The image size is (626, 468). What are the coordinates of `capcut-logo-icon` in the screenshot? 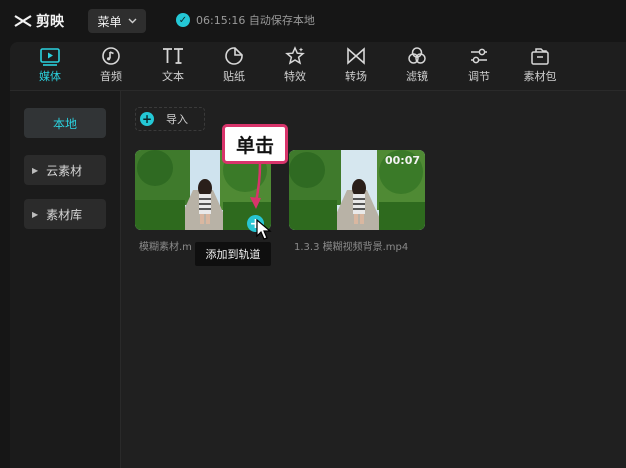 It's located at (23, 21).